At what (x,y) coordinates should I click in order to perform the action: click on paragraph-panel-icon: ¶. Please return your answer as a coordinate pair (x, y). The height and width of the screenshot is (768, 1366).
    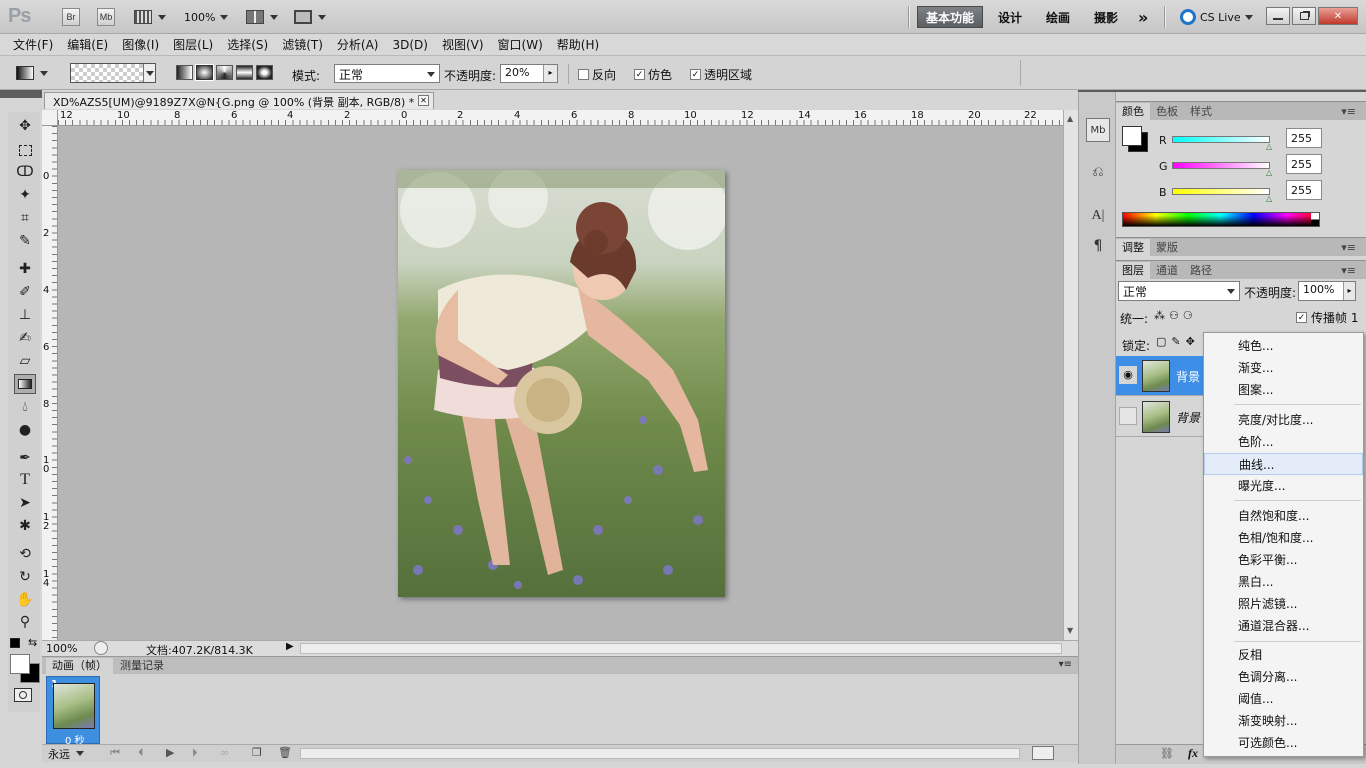
    Looking at the image, I should click on (1098, 246).